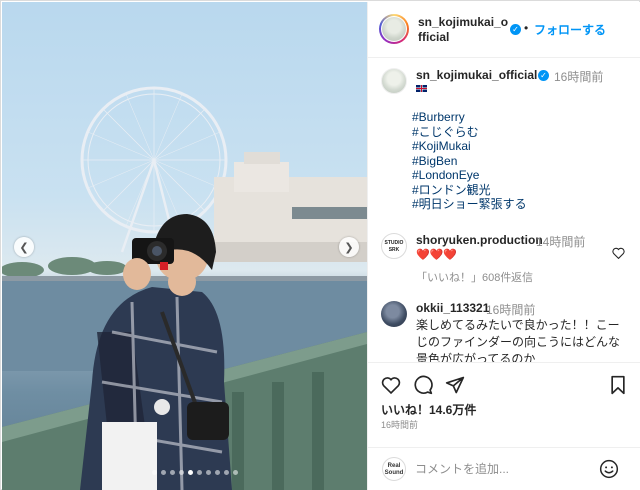  I want to click on chevron-right-icon: ❯, so click(349, 247).